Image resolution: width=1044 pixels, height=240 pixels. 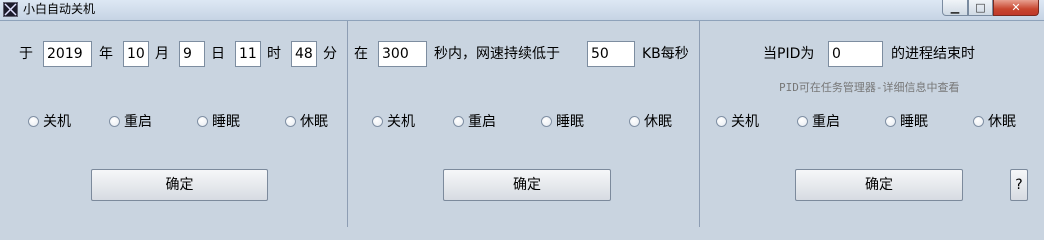 What do you see at coordinates (933, 54) in the screenshot?
I see `pid-suffix: 的进程结束时` at bounding box center [933, 54].